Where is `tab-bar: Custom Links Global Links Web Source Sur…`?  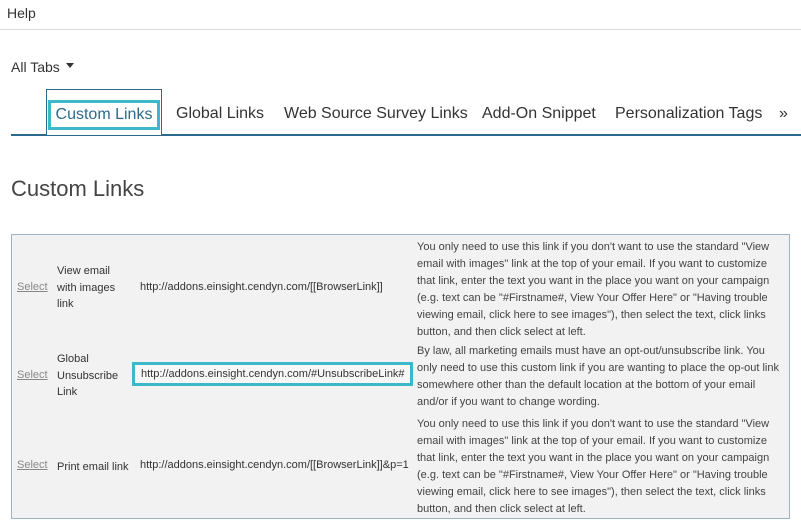
tab-bar: Custom Links Global Links Web Source Sur… is located at coordinates (406, 112).